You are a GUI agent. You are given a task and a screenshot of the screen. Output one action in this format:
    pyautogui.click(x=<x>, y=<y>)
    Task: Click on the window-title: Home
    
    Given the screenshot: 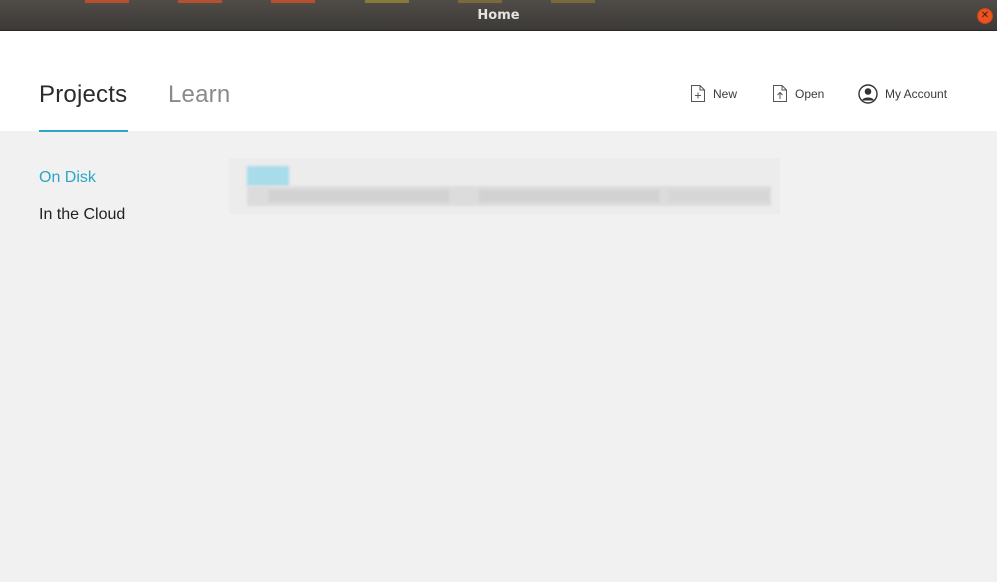 What is the action you would take?
    pyautogui.click(x=498, y=15)
    